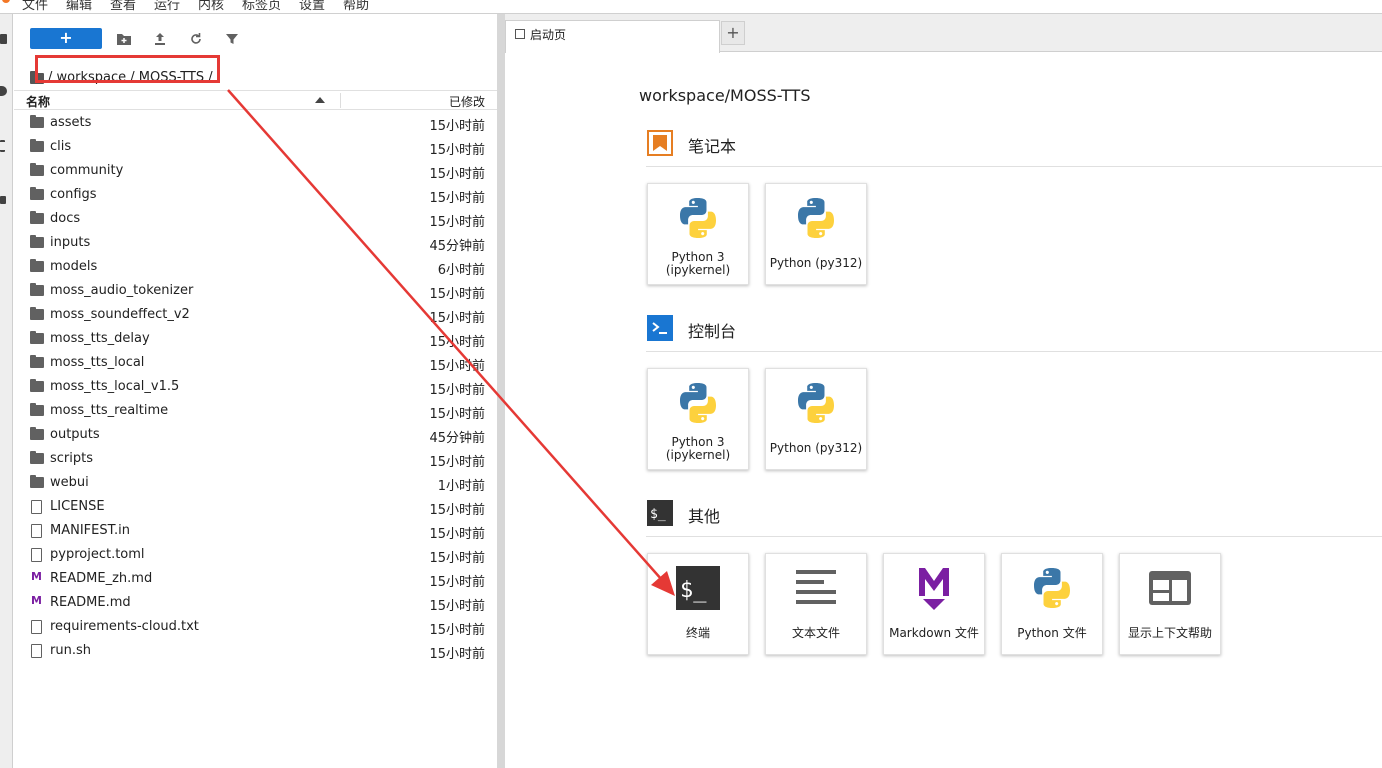 The width and height of the screenshot is (1382, 768). What do you see at coordinates (356, 6) in the screenshot?
I see `menu-help: 帮助` at bounding box center [356, 6].